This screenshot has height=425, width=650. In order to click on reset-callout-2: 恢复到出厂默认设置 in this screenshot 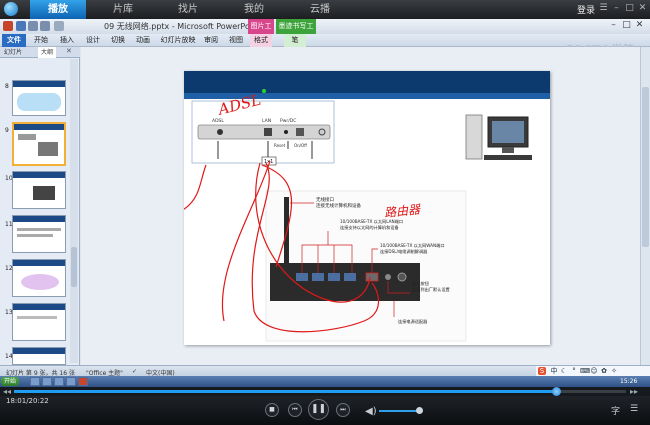, I will do `click(431, 289)`.